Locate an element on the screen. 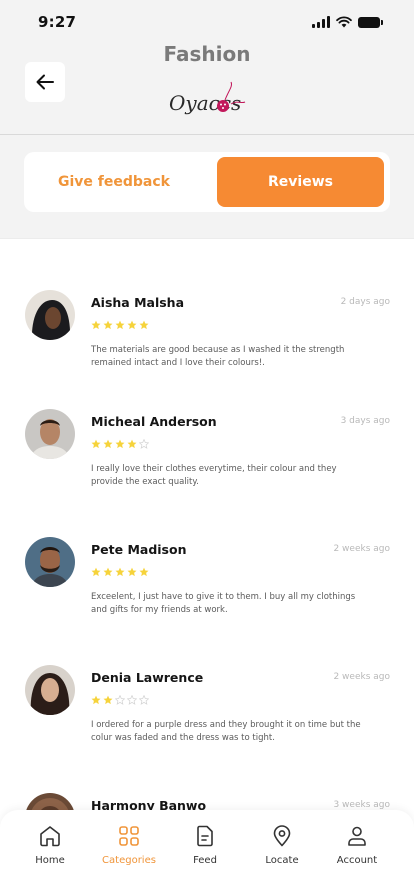 The height and width of the screenshot is (896, 414). header-divider is located at coordinates (207, 134).